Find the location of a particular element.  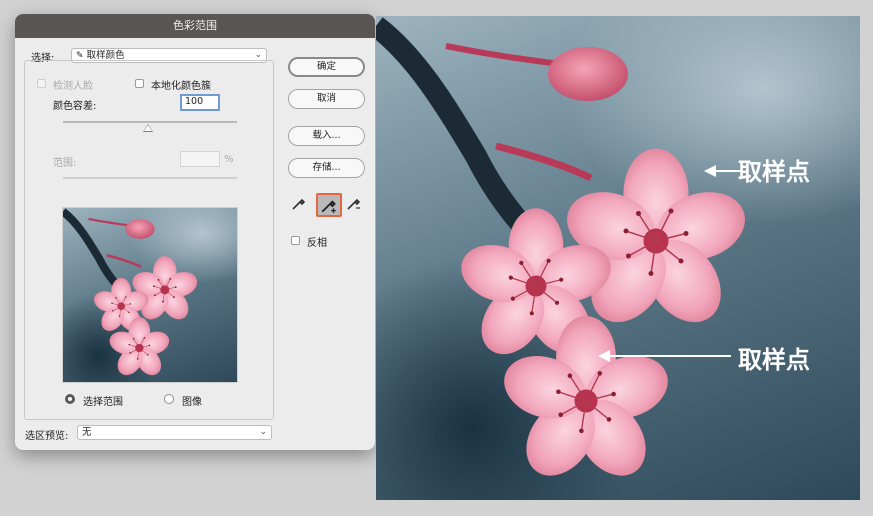

cancel-button: 取消 is located at coordinates (326, 99).